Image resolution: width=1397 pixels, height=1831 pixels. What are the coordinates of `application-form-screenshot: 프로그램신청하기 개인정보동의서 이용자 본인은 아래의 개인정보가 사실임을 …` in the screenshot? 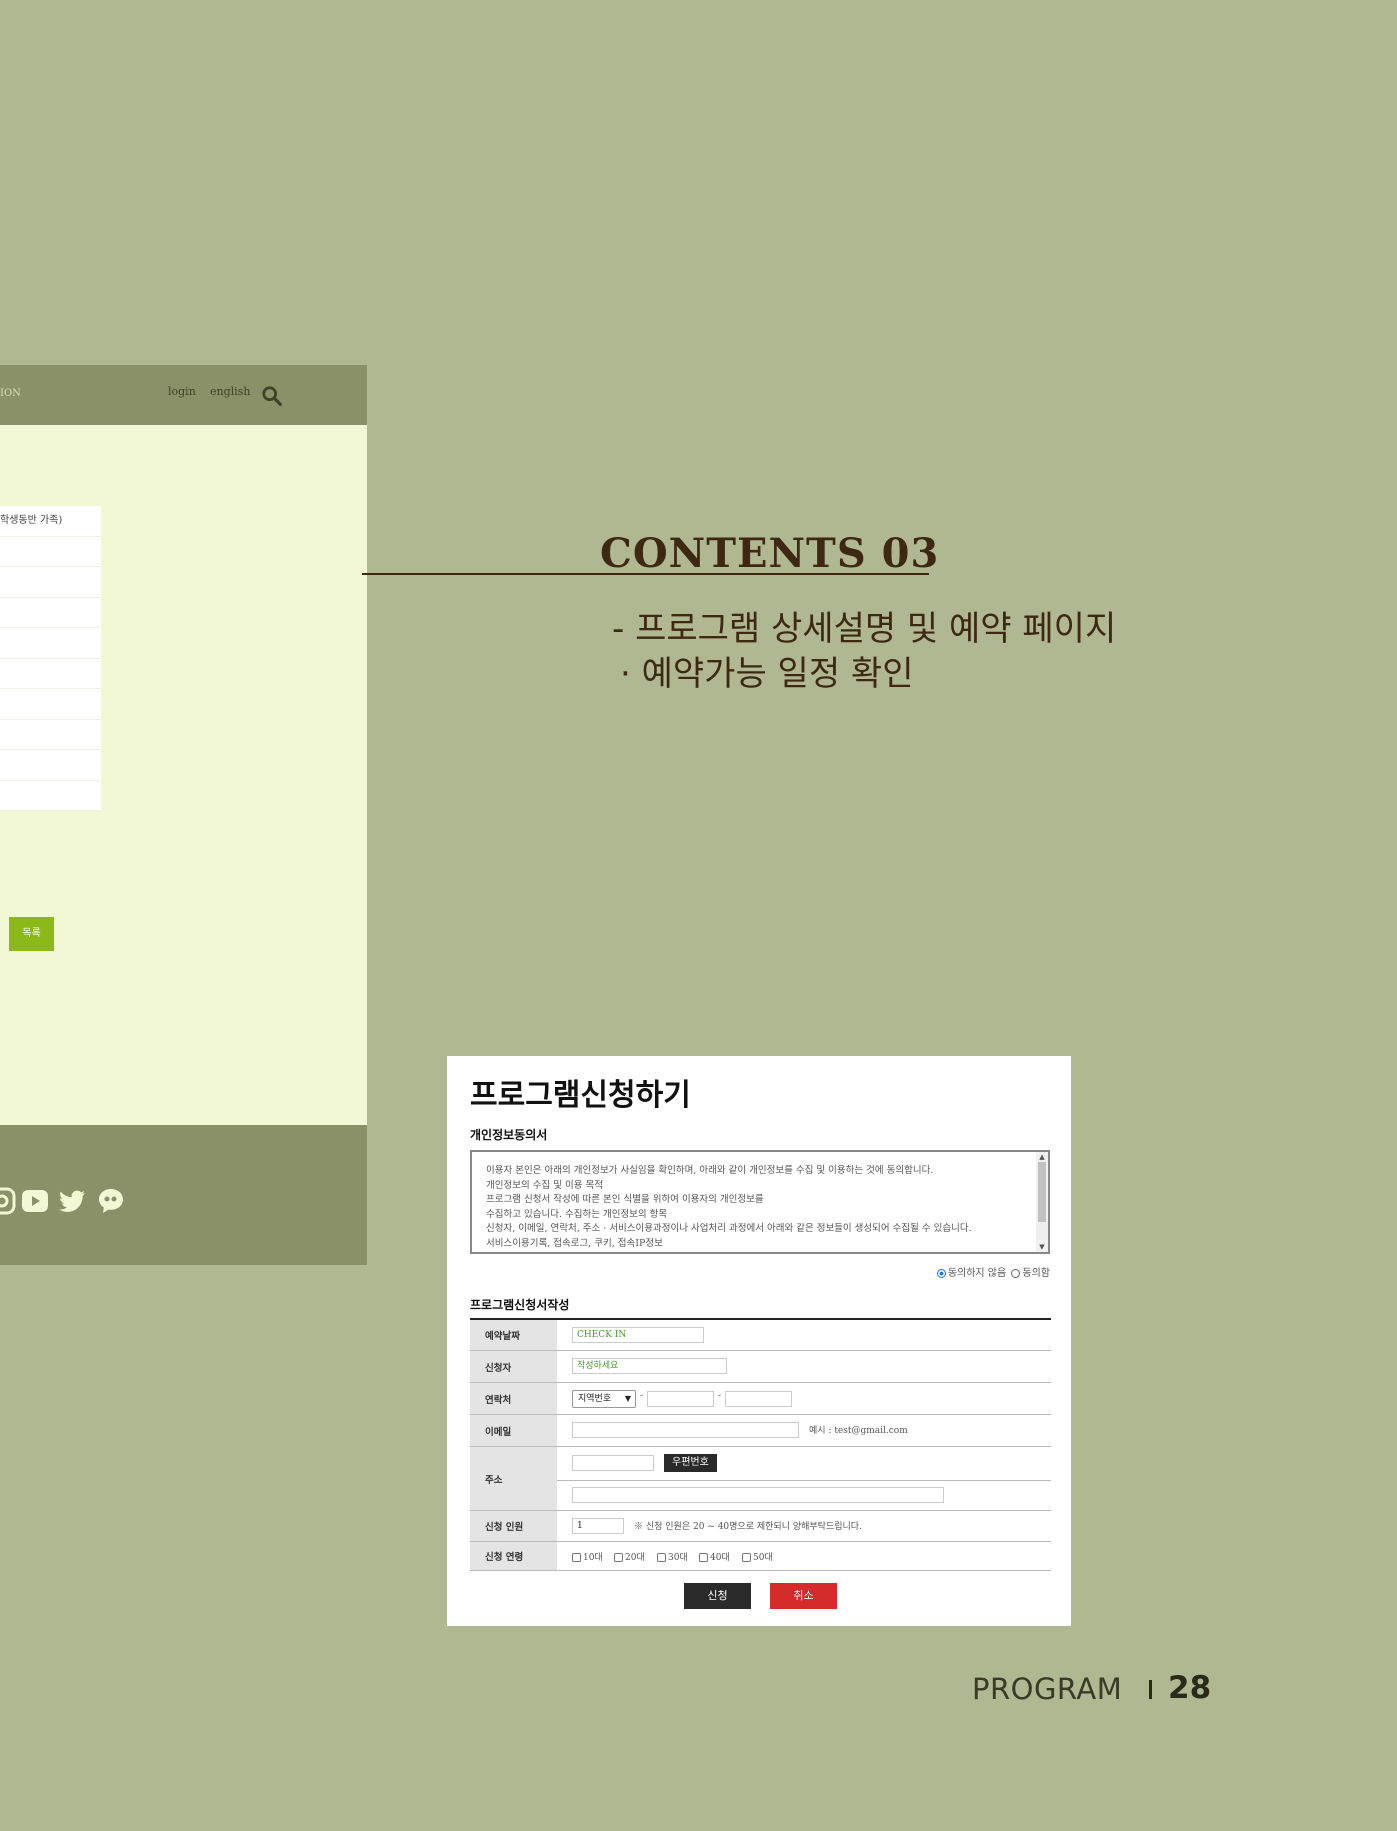 It's located at (759, 1341).